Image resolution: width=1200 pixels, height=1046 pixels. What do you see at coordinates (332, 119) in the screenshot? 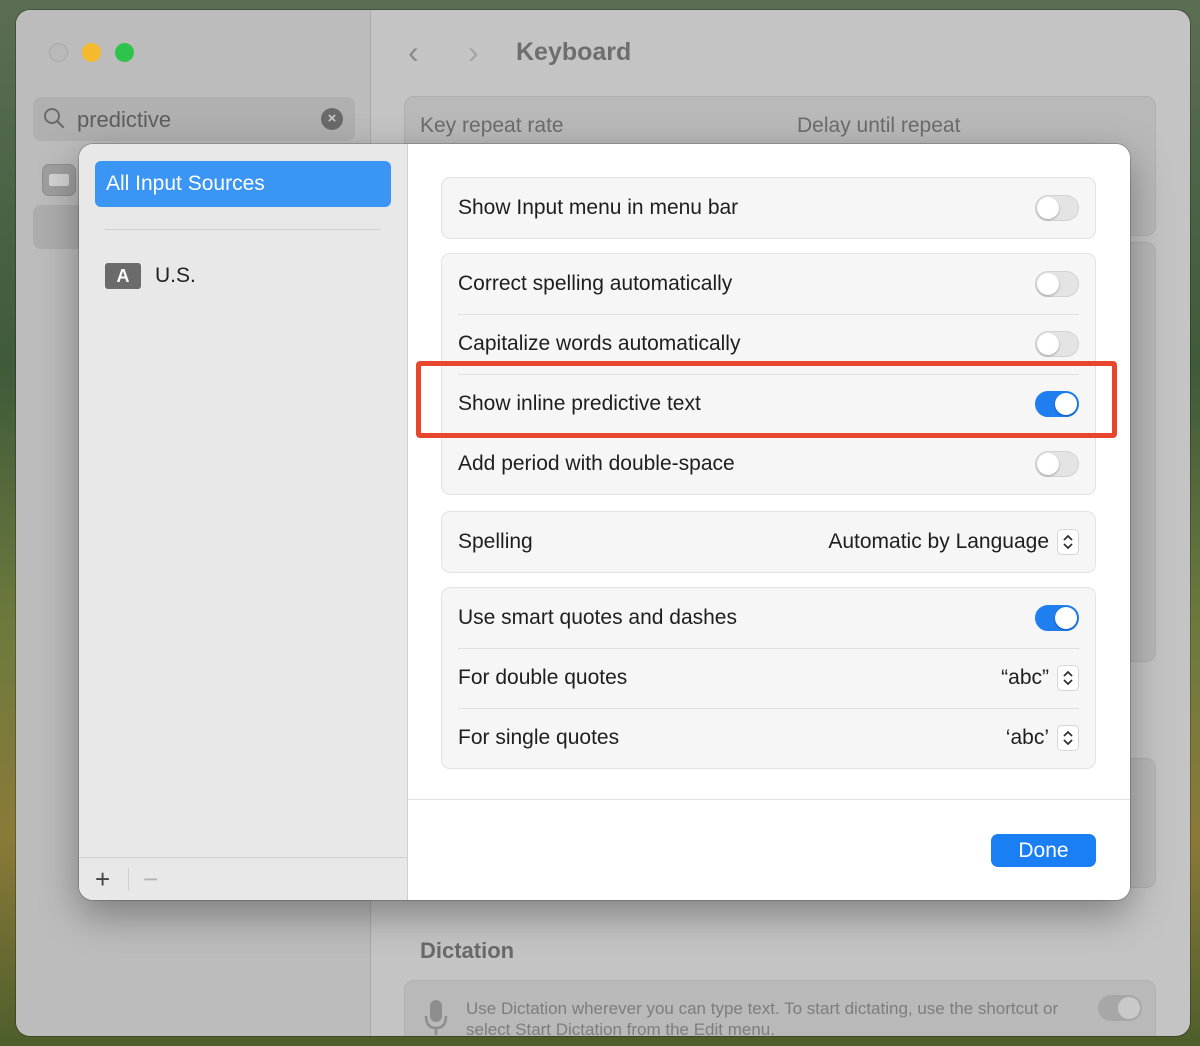
I see `clear-search-icon: ×` at bounding box center [332, 119].